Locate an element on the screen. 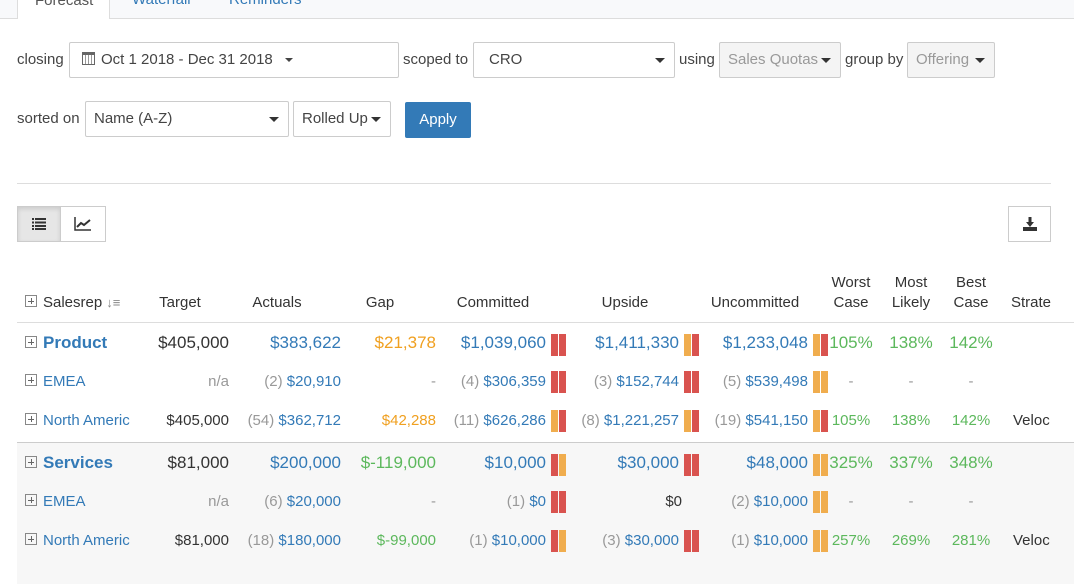 This screenshot has width=1074, height=584. download-button is located at coordinates (1029, 224).